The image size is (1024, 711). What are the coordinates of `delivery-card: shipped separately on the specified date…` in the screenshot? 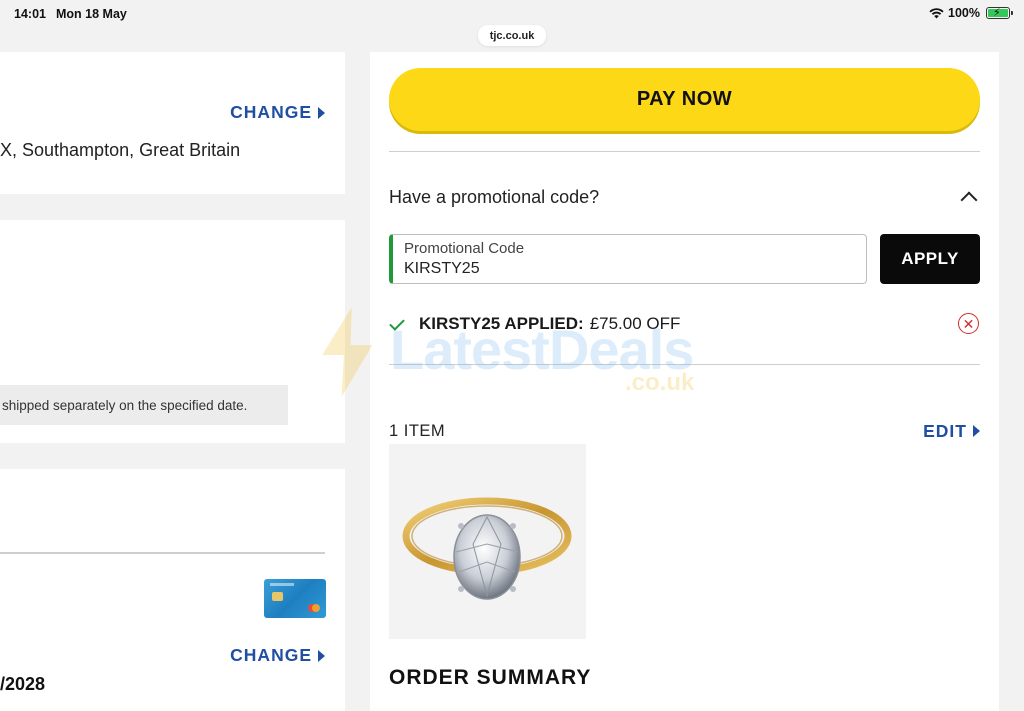 It's located at (172, 331).